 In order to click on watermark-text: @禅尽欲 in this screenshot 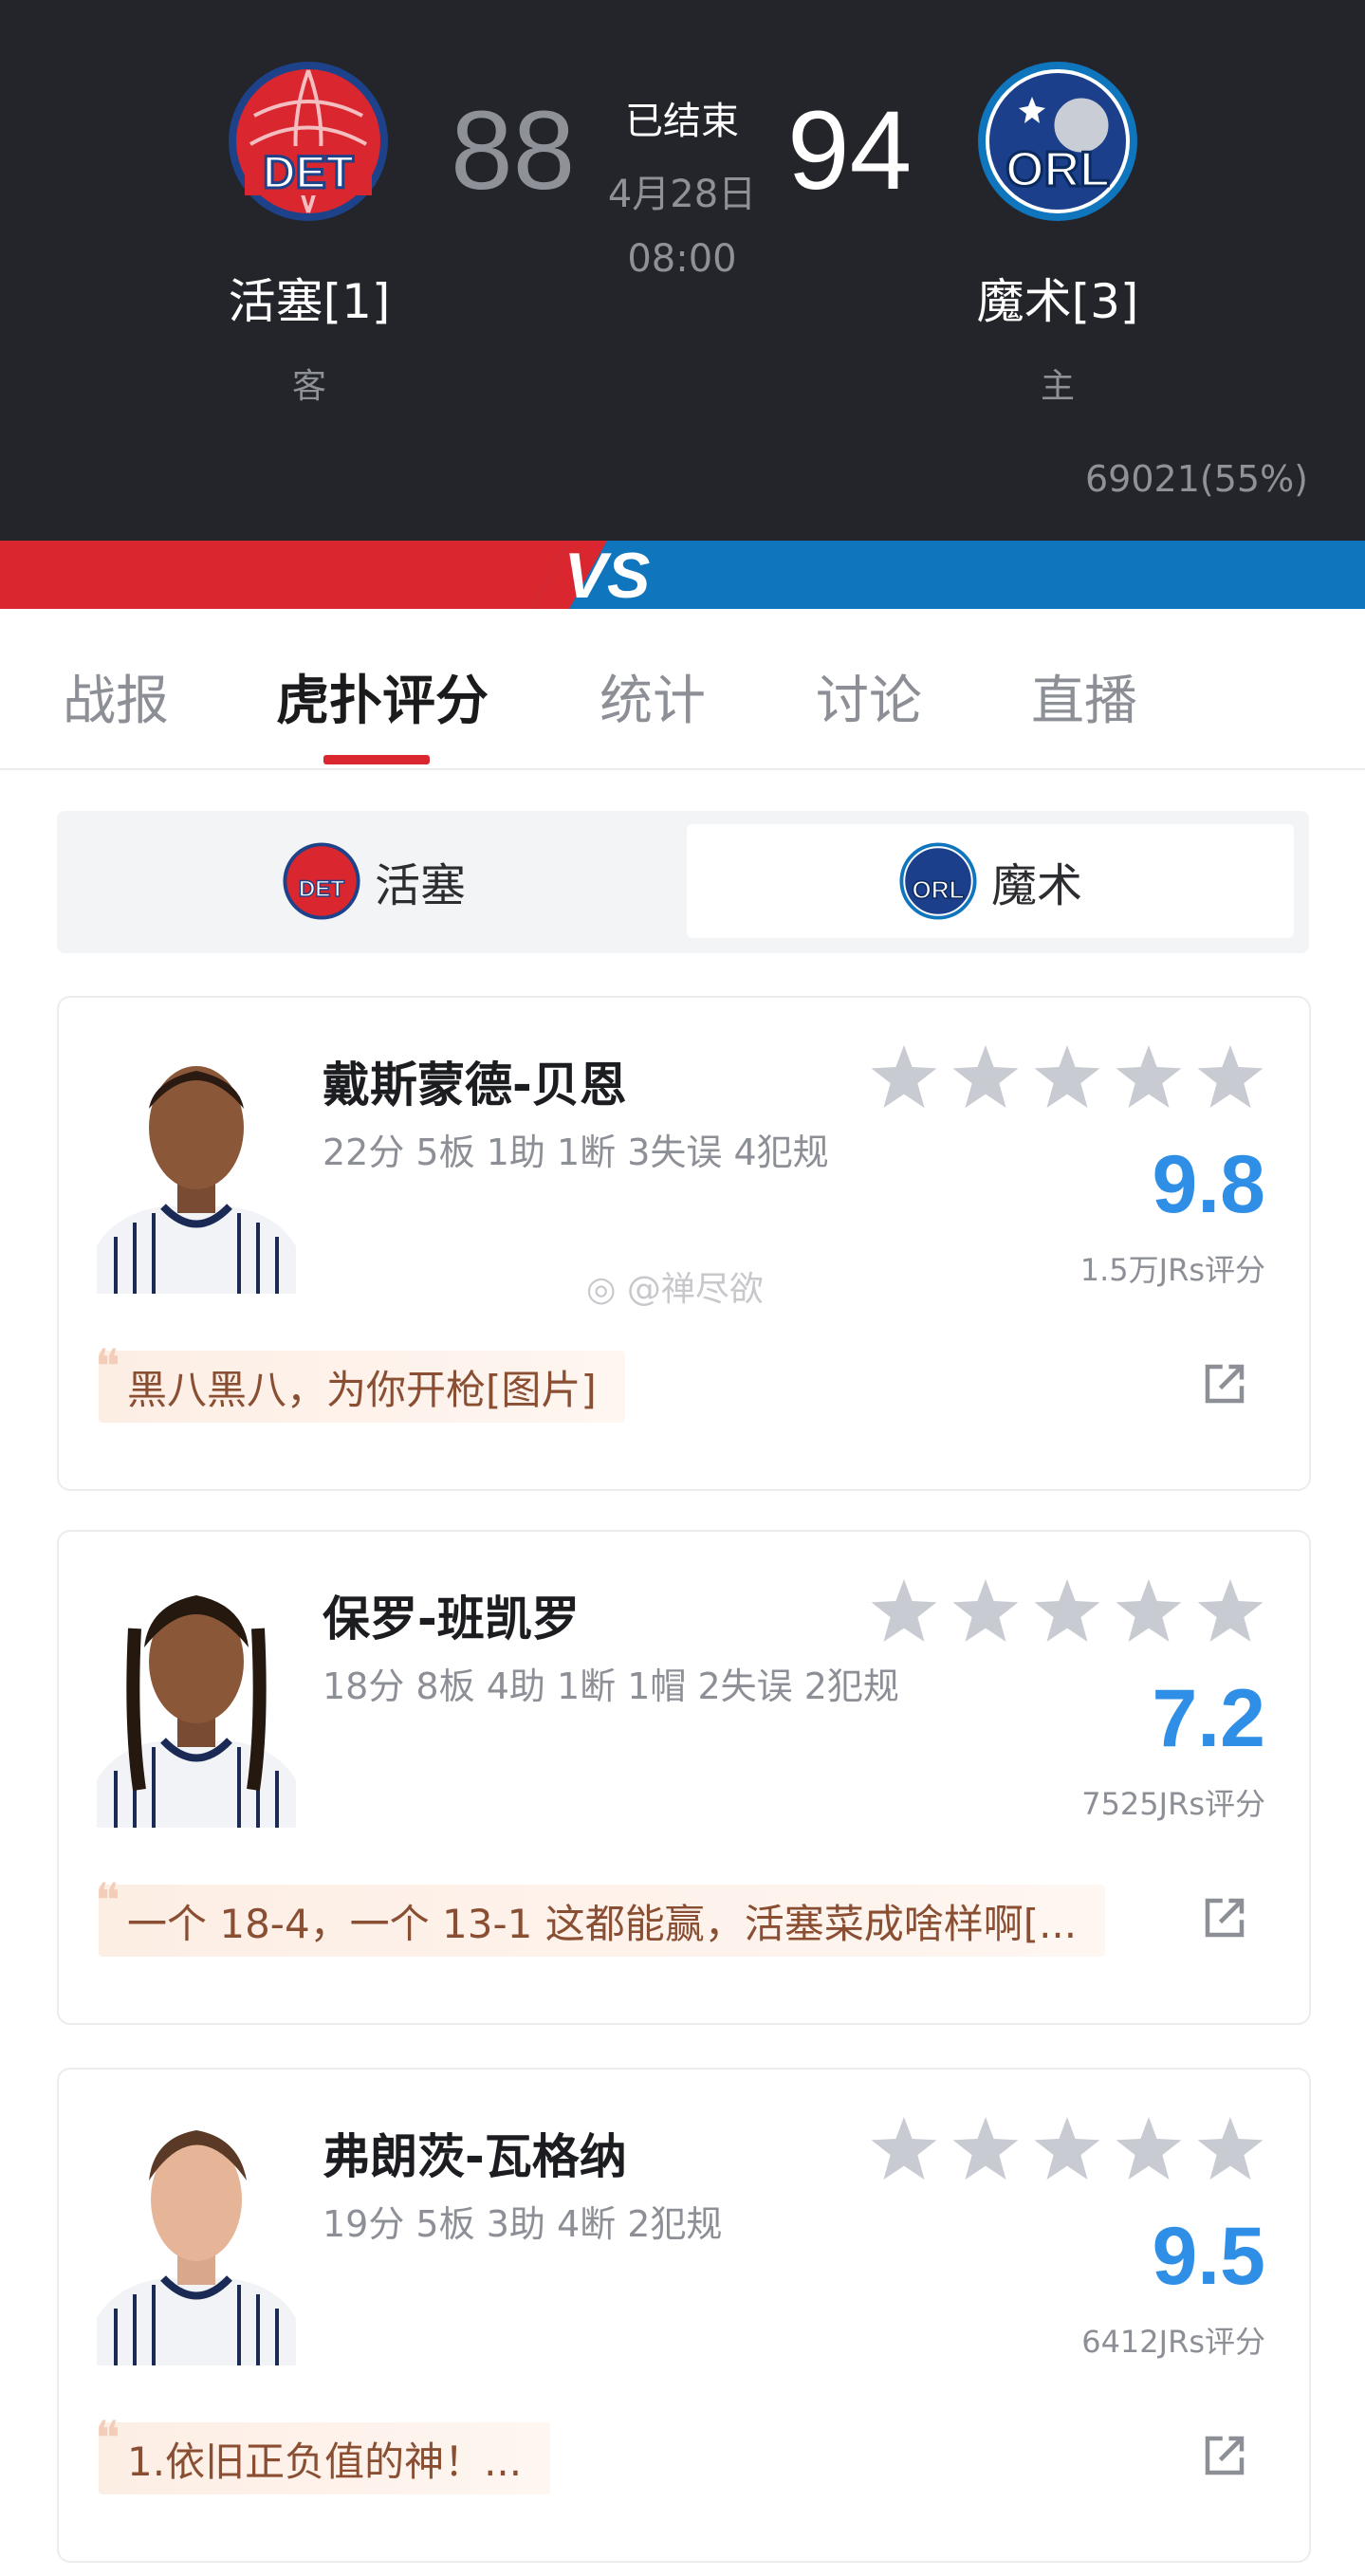, I will do `click(695, 1289)`.